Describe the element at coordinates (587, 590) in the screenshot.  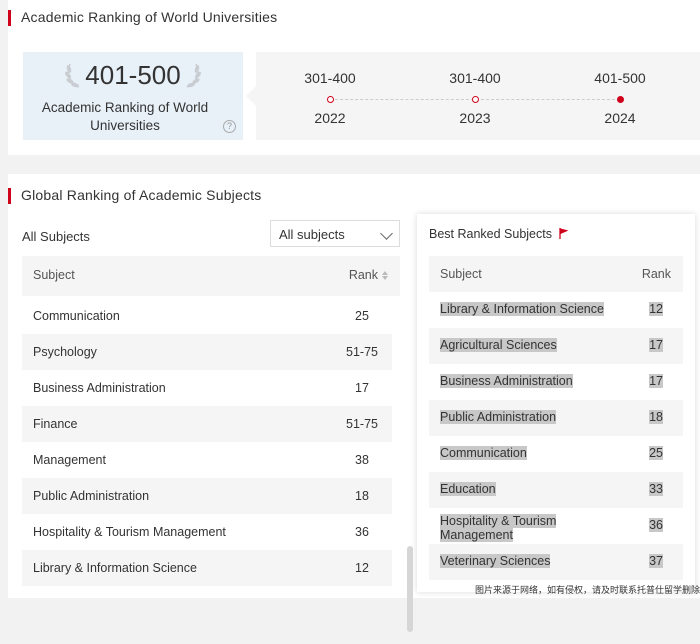
I see `watermark-text: 图片来源于网络，如有侵权，请及时联系托普仕留学删除` at that location.